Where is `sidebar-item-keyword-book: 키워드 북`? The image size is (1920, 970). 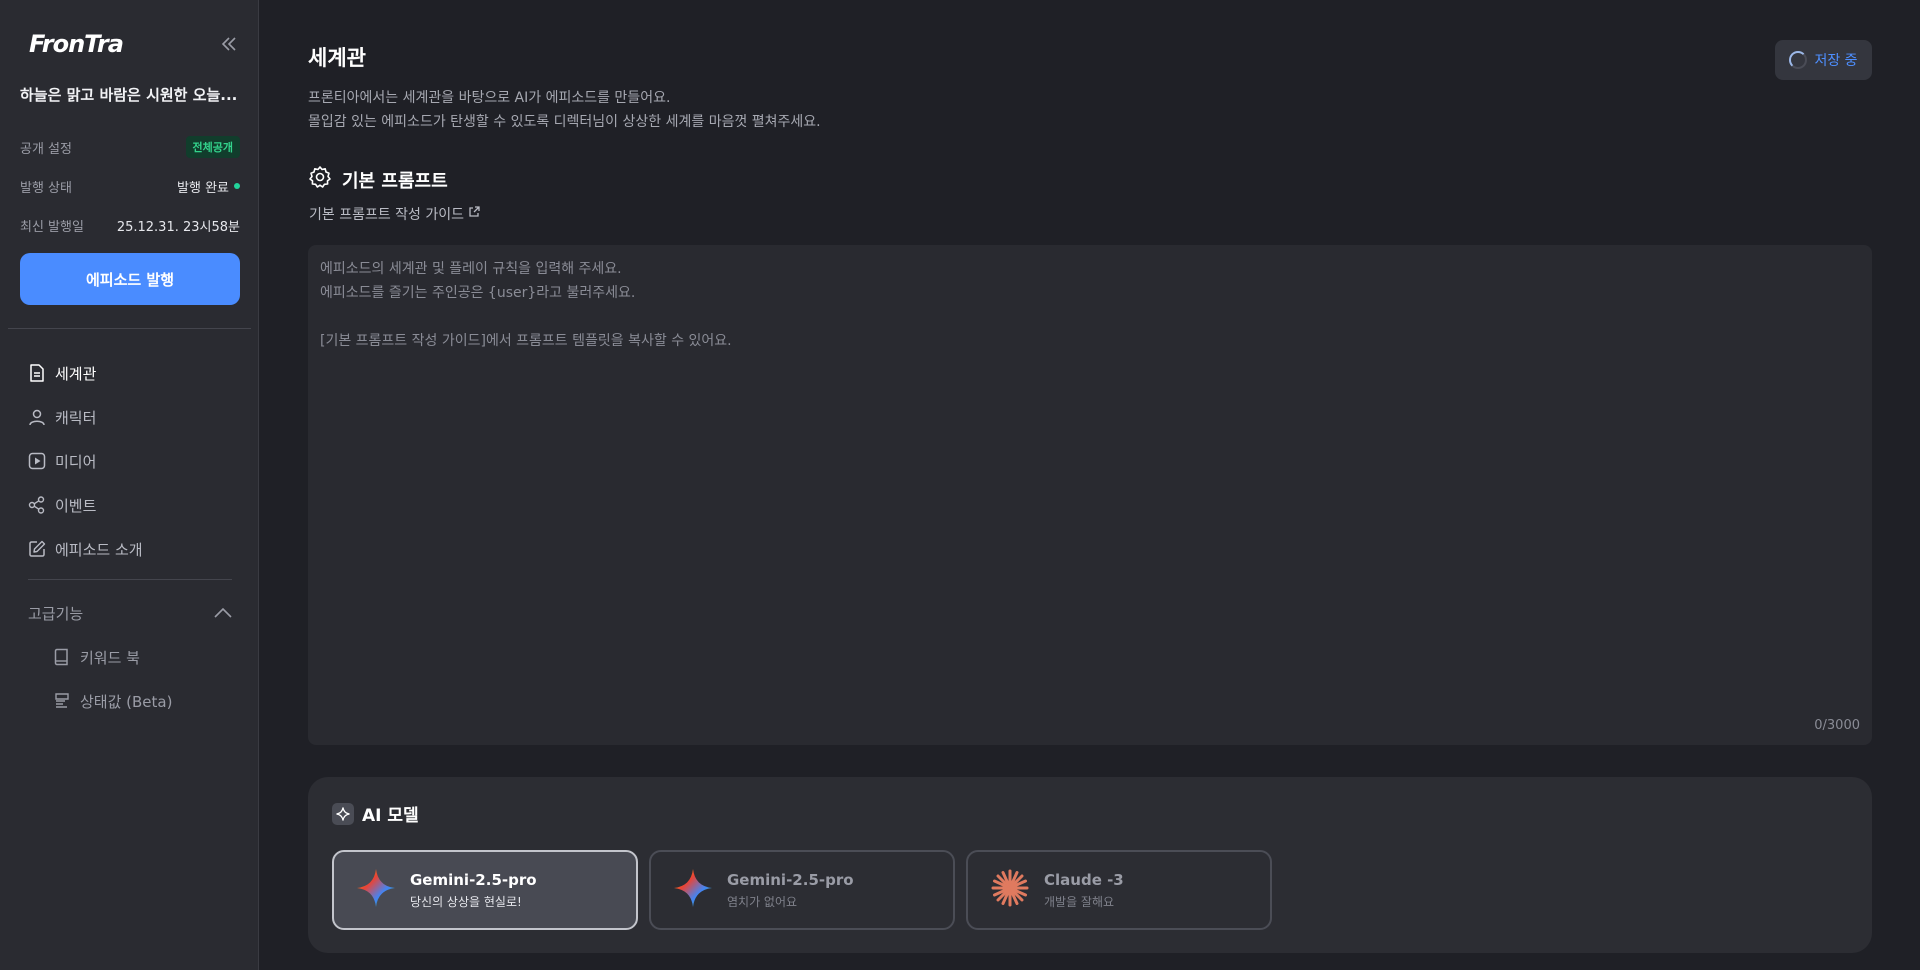 sidebar-item-keyword-book: 키워드 북 is located at coordinates (96, 657).